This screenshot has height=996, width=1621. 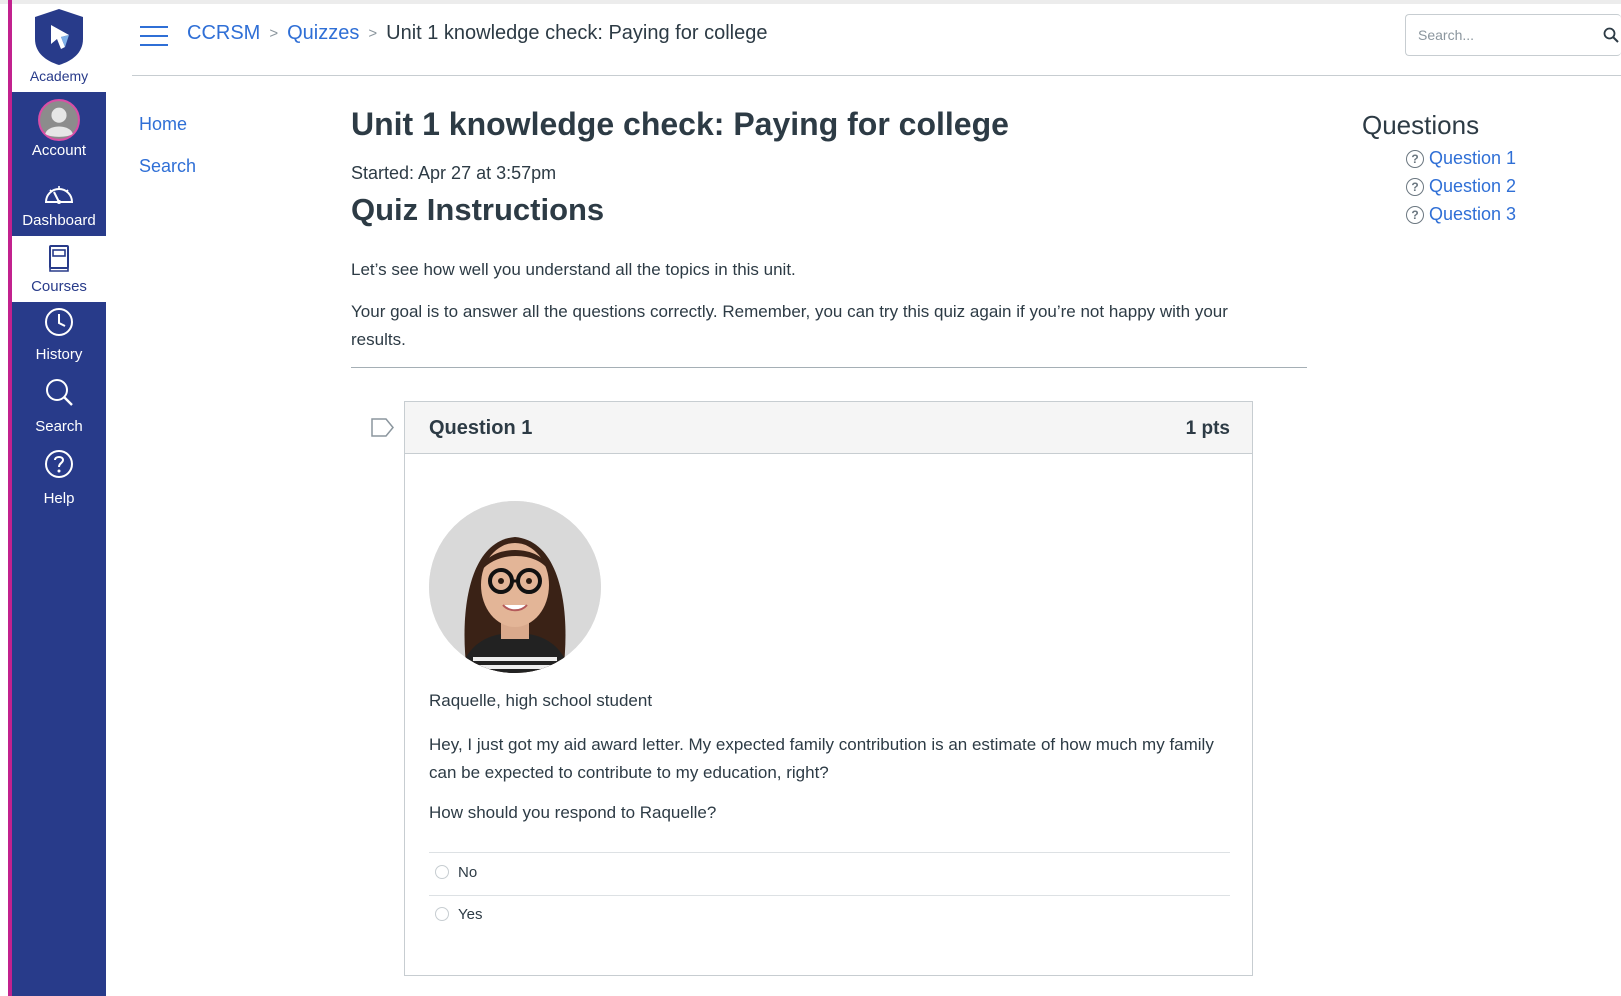 I want to click on questions-sidebar-item-label: Question 1, so click(x=1473, y=158).